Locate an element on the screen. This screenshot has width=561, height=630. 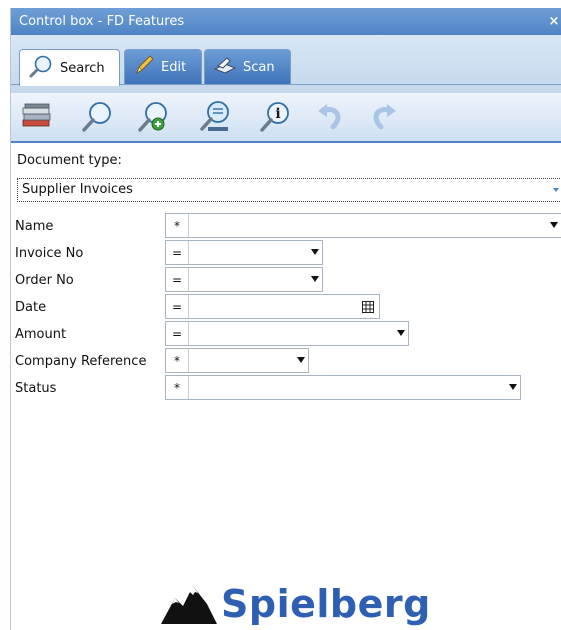
pencil-icon is located at coordinates (144, 67).